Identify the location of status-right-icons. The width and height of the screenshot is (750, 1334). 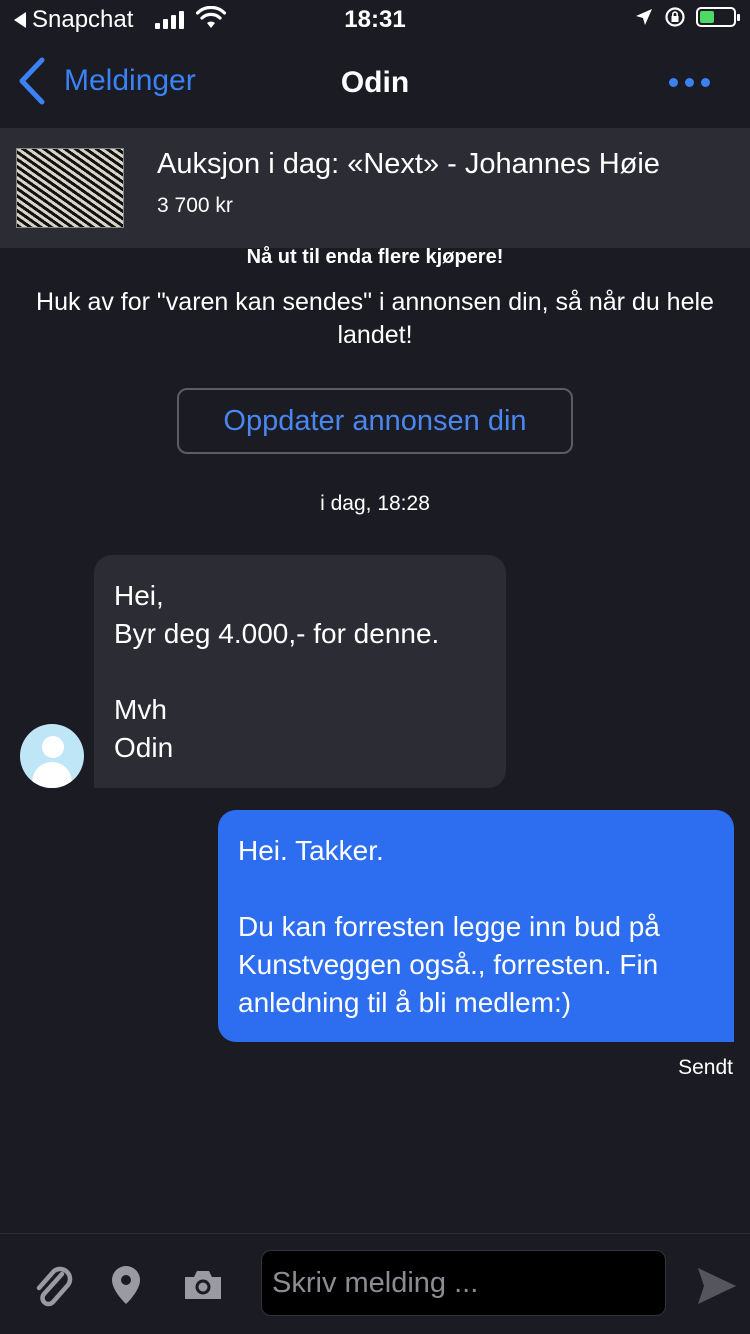
(687, 17).